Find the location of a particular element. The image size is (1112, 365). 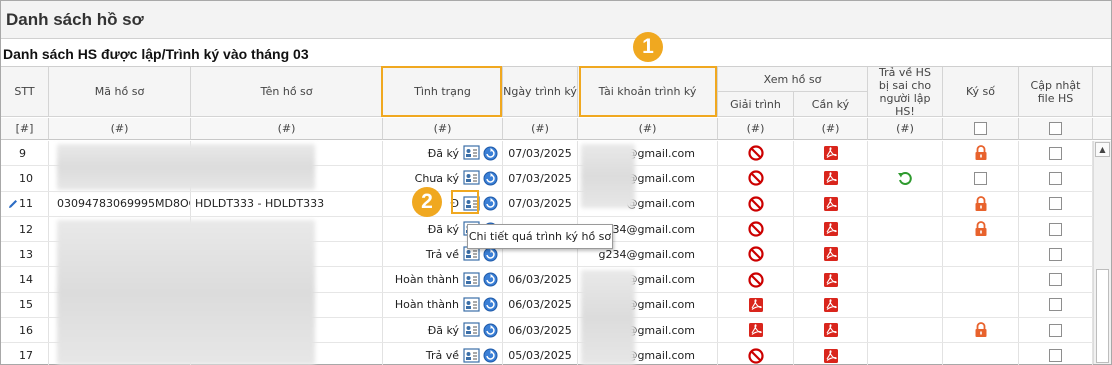

header-ma-ho-so: Mã hồ sơ is located at coordinates (120, 92).